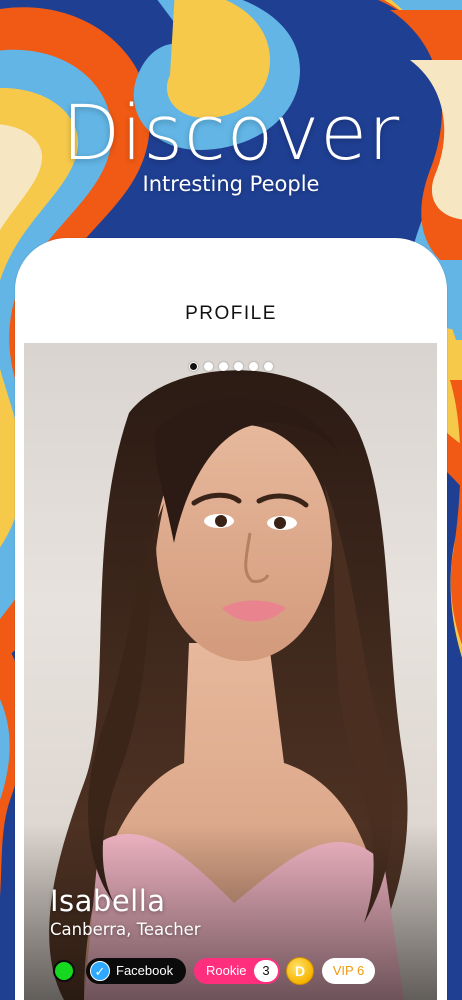  What do you see at coordinates (100, 971) in the screenshot?
I see `check-icon: ✓` at bounding box center [100, 971].